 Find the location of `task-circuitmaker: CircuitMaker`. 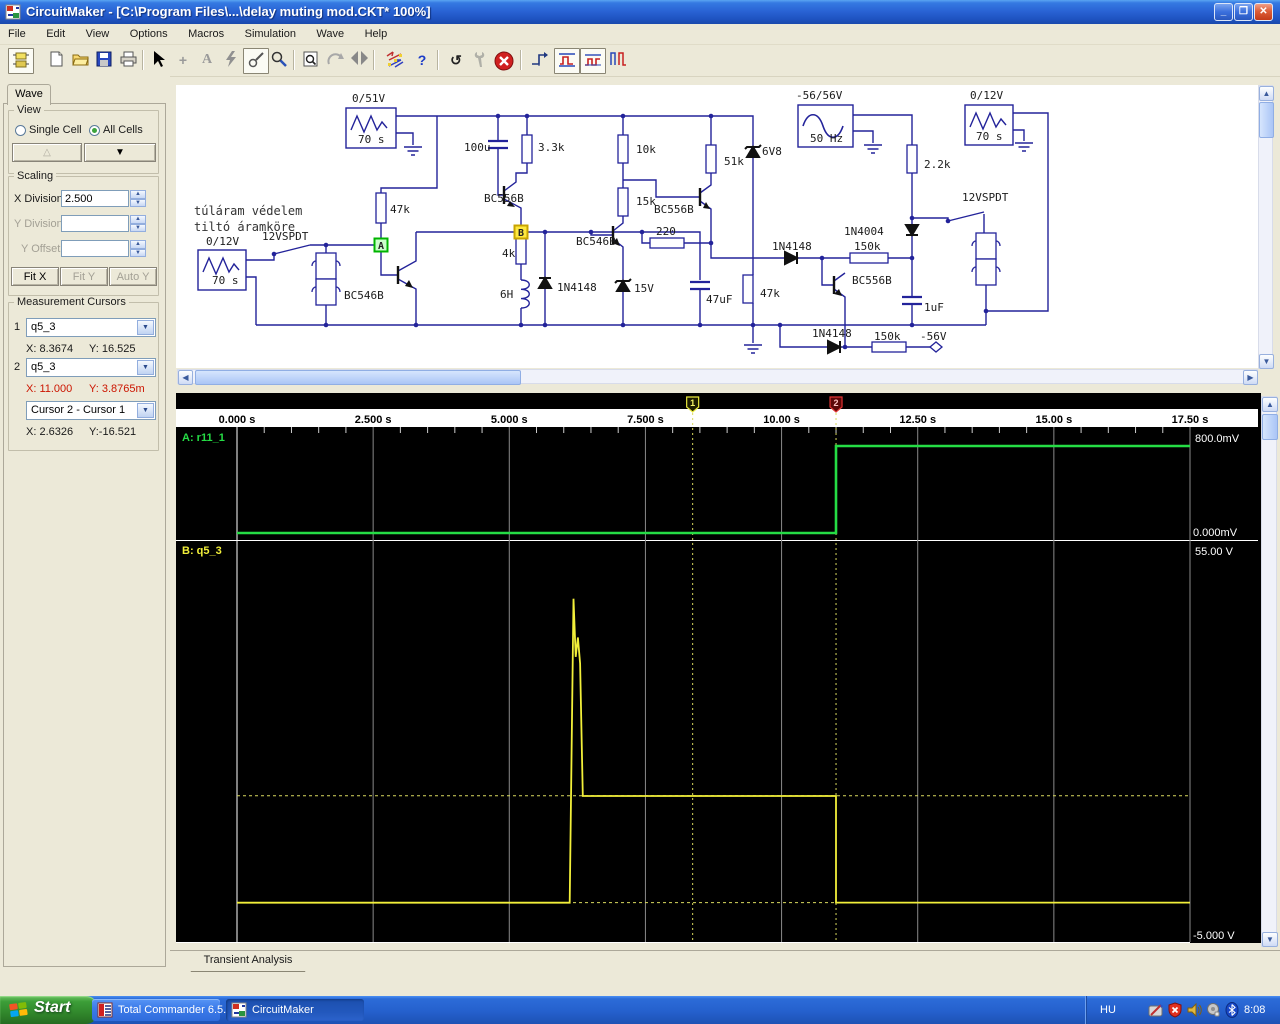

task-circuitmaker: CircuitMaker is located at coordinates (295, 1010).